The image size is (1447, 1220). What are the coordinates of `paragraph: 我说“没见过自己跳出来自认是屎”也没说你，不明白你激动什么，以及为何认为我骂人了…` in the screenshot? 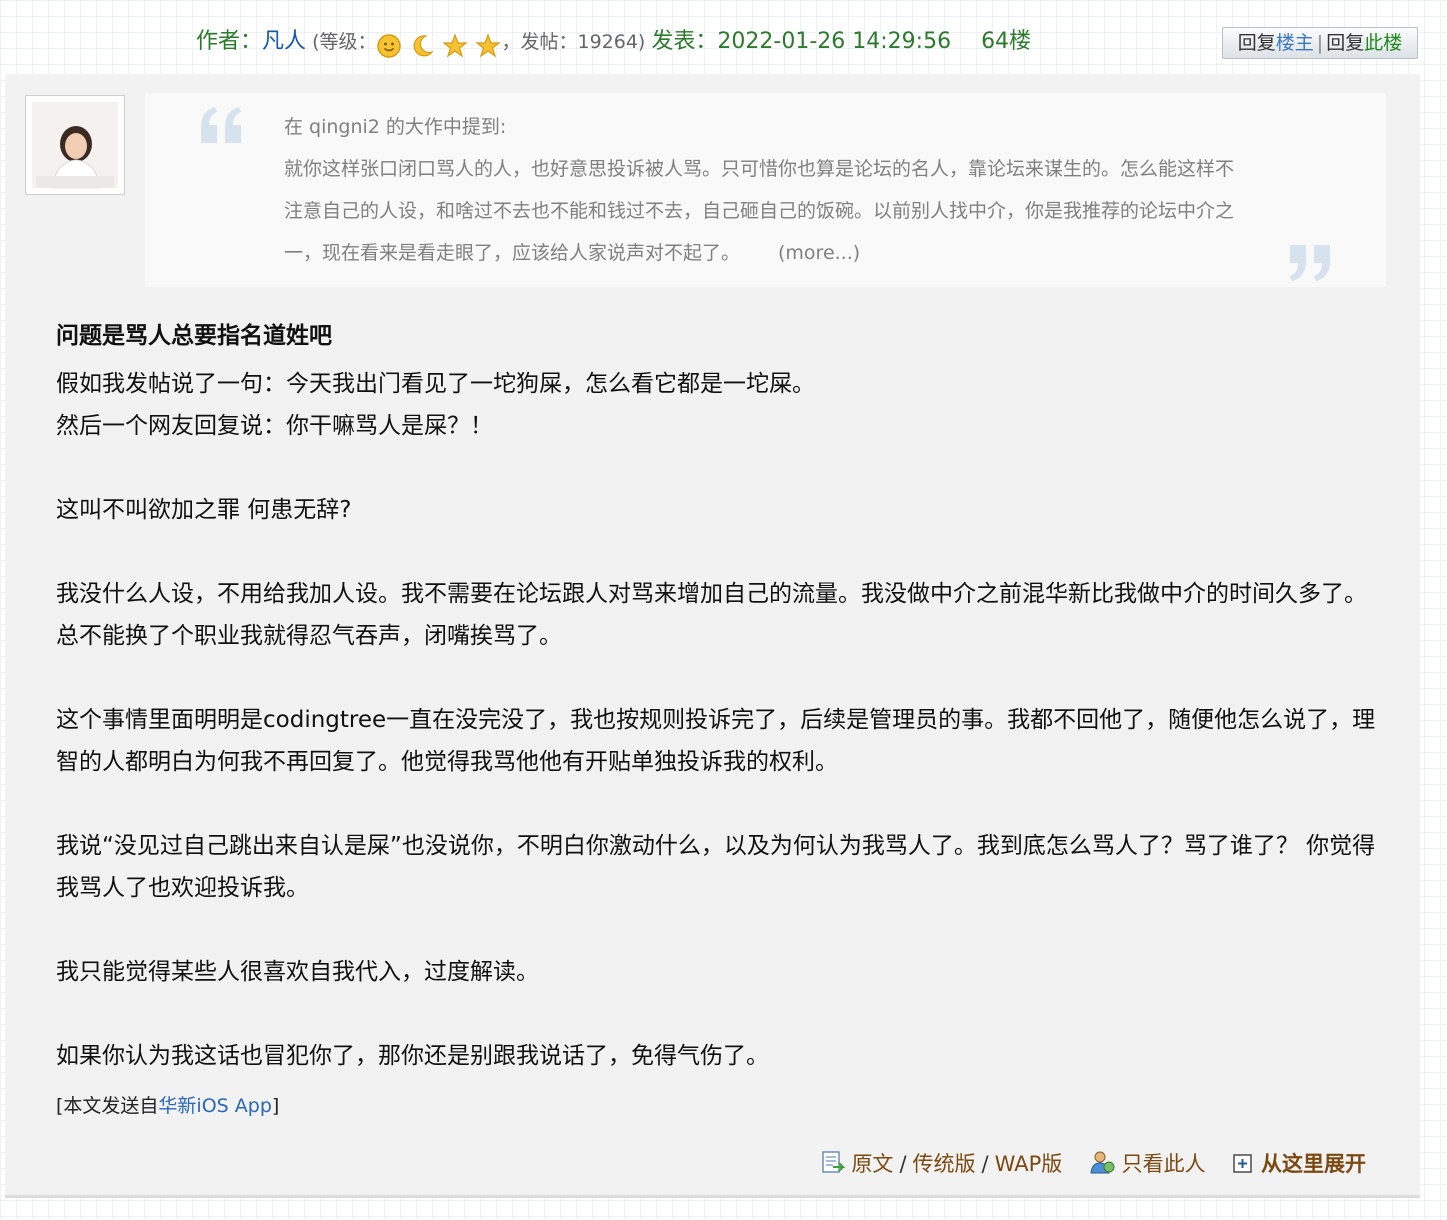 It's located at (716, 867).